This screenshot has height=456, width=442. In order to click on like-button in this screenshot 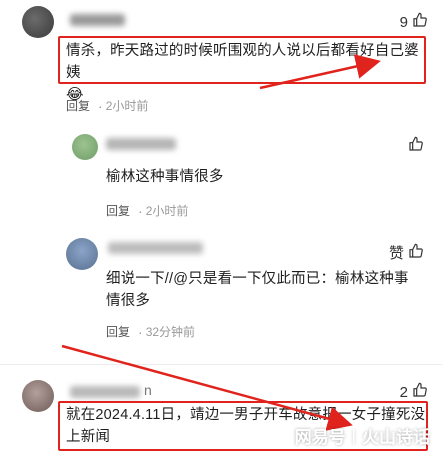, I will do `click(416, 146)`.